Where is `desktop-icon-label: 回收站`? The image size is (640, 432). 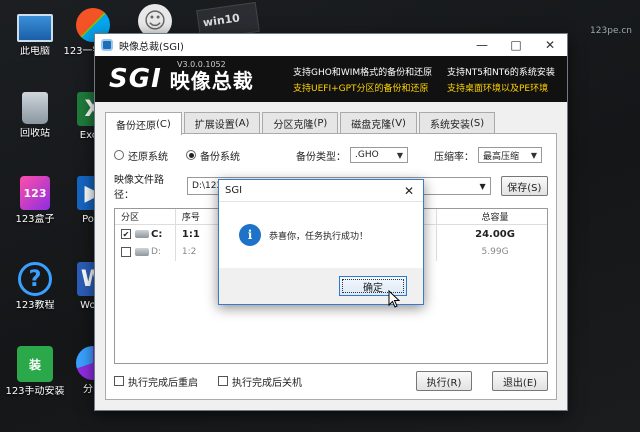 desktop-icon-label: 回收站 is located at coordinates (35, 133).